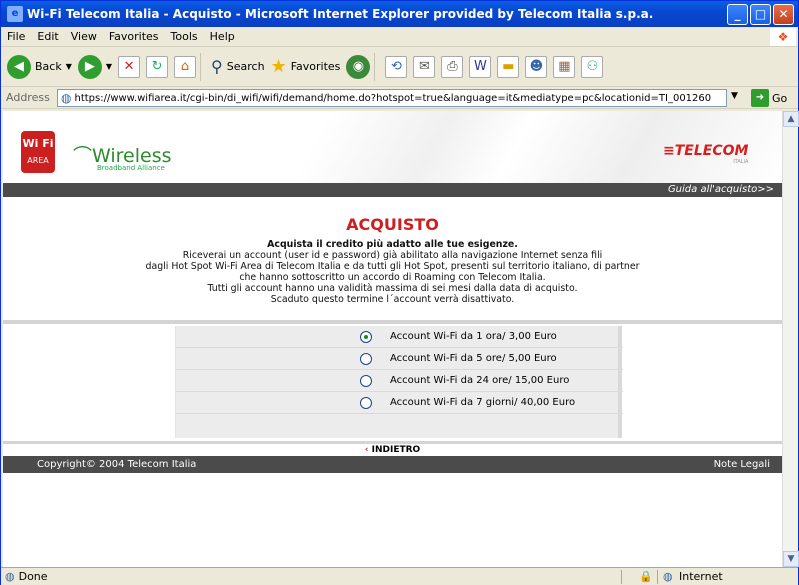 The height and width of the screenshot is (585, 799). What do you see at coordinates (19, 66) in the screenshot?
I see `back-arrow-icon: ◀` at bounding box center [19, 66].